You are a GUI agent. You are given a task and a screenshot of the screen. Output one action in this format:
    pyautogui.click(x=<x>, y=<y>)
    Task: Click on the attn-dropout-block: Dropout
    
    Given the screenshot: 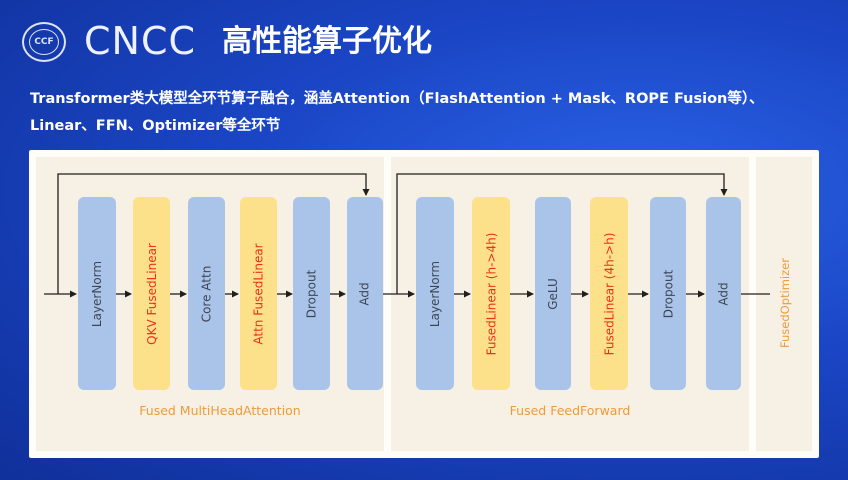 What is the action you would take?
    pyautogui.click(x=311, y=293)
    